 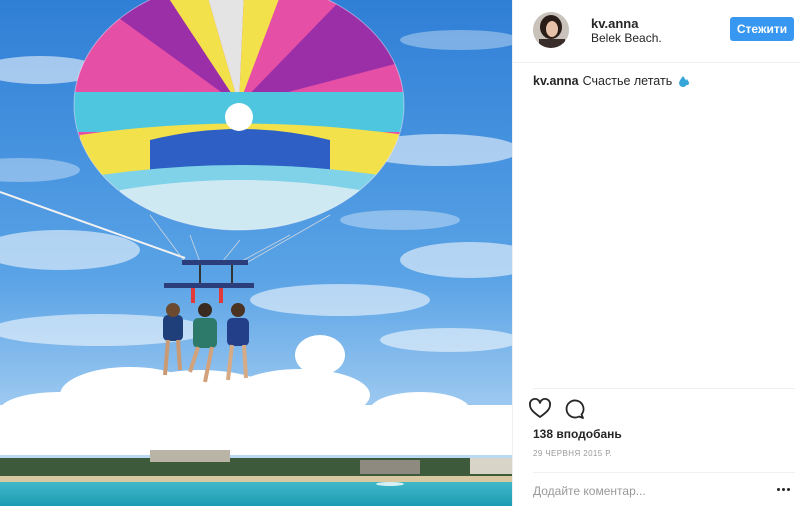 I want to click on comment-input, so click(x=643, y=491).